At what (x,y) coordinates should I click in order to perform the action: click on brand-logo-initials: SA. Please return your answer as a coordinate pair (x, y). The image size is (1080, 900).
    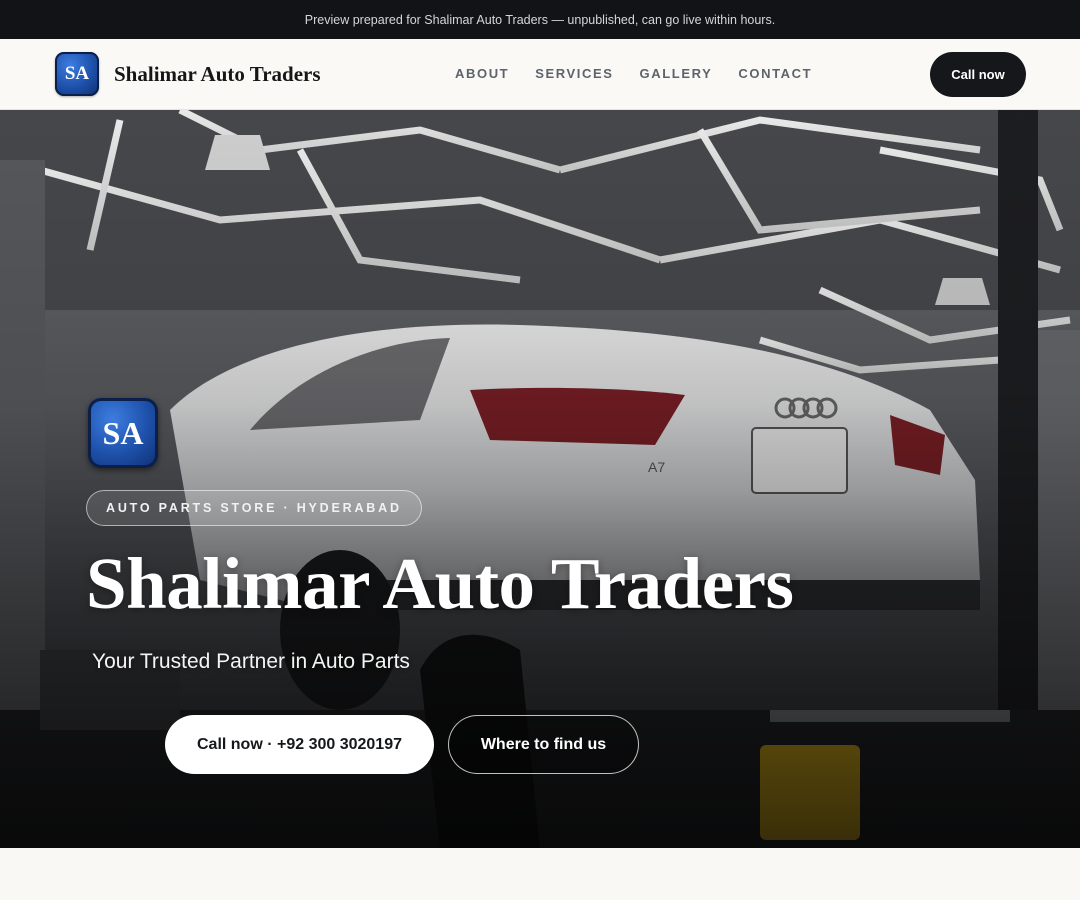
    Looking at the image, I should click on (77, 73).